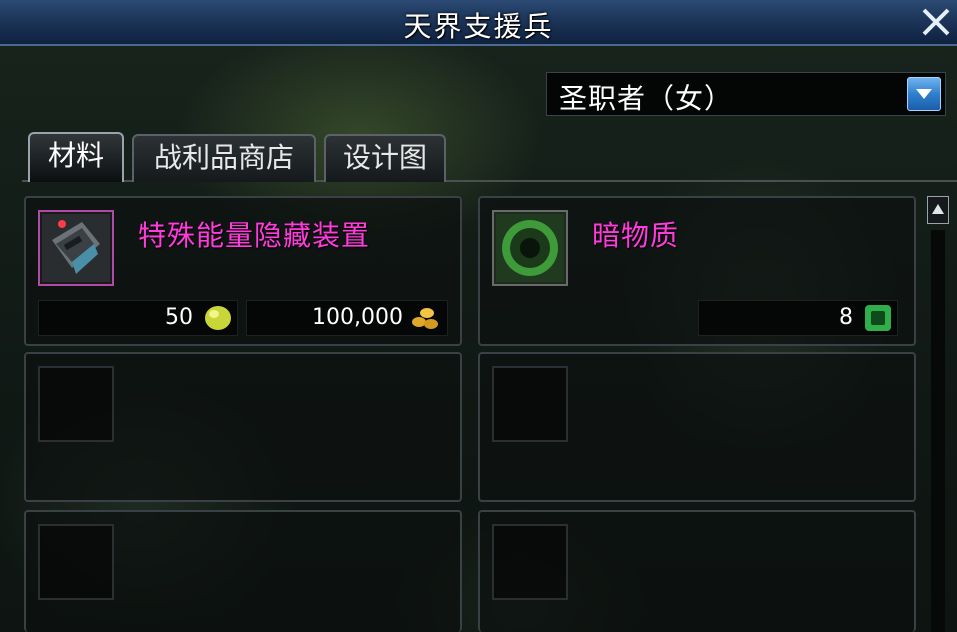  I want to click on dark-matter-icon, so click(530, 248).